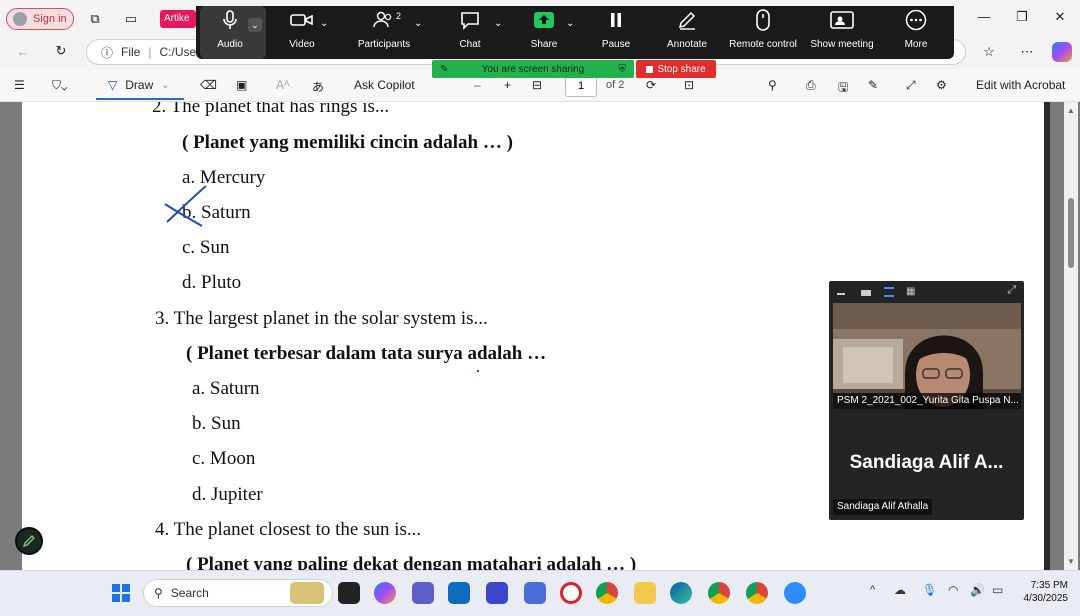 The height and width of the screenshot is (616, 1080). Describe the element at coordinates (616, 26) in the screenshot. I see `pause-button: Pause` at that location.